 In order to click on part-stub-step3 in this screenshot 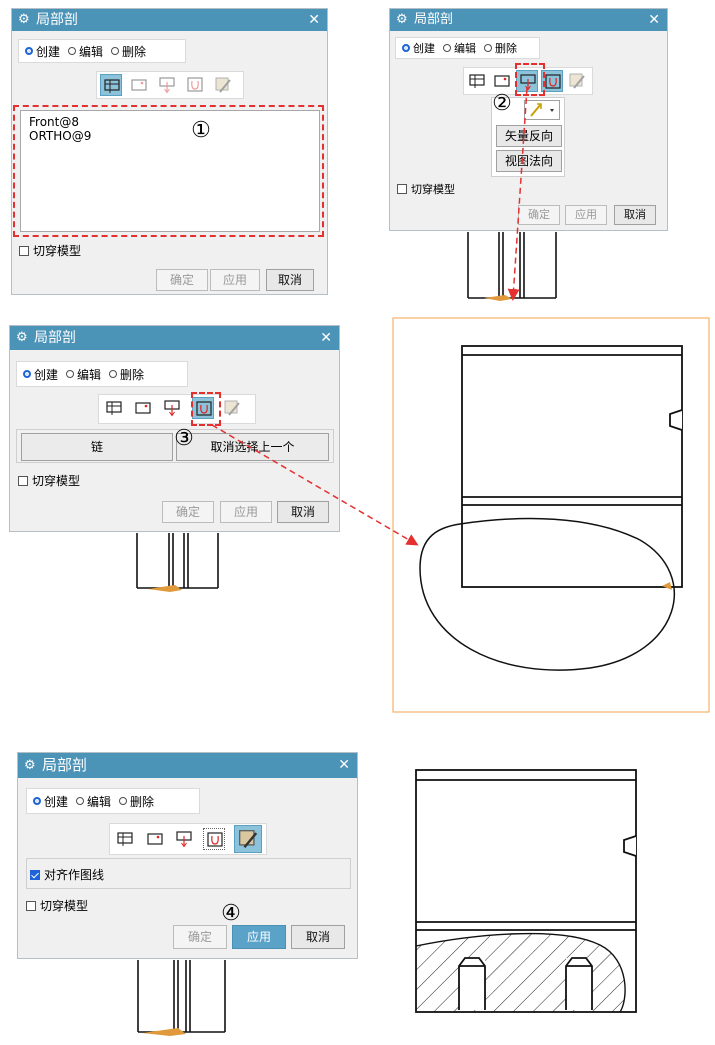, I will do `click(177, 561)`.